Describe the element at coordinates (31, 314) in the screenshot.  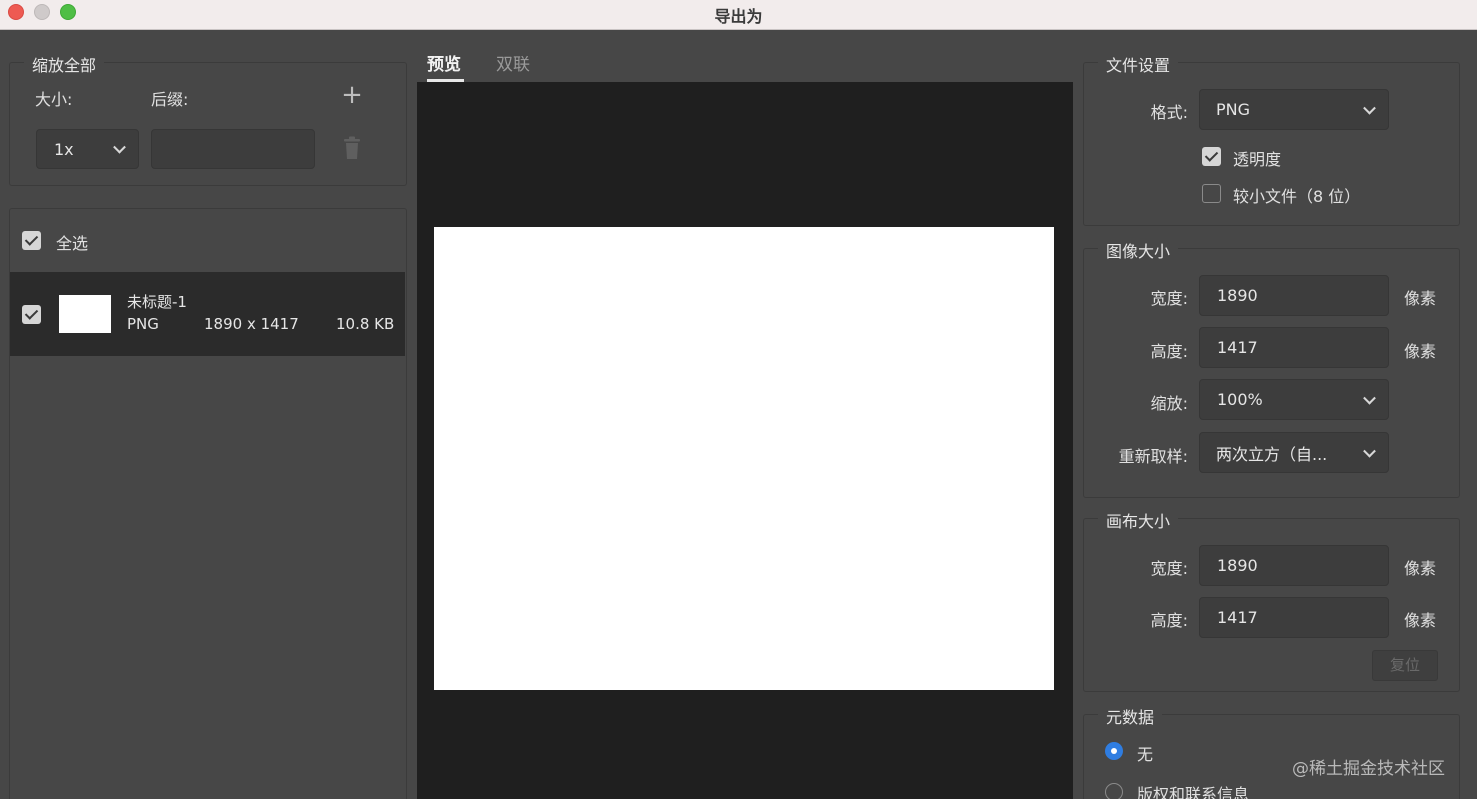
I see `asset-checkbox` at that location.